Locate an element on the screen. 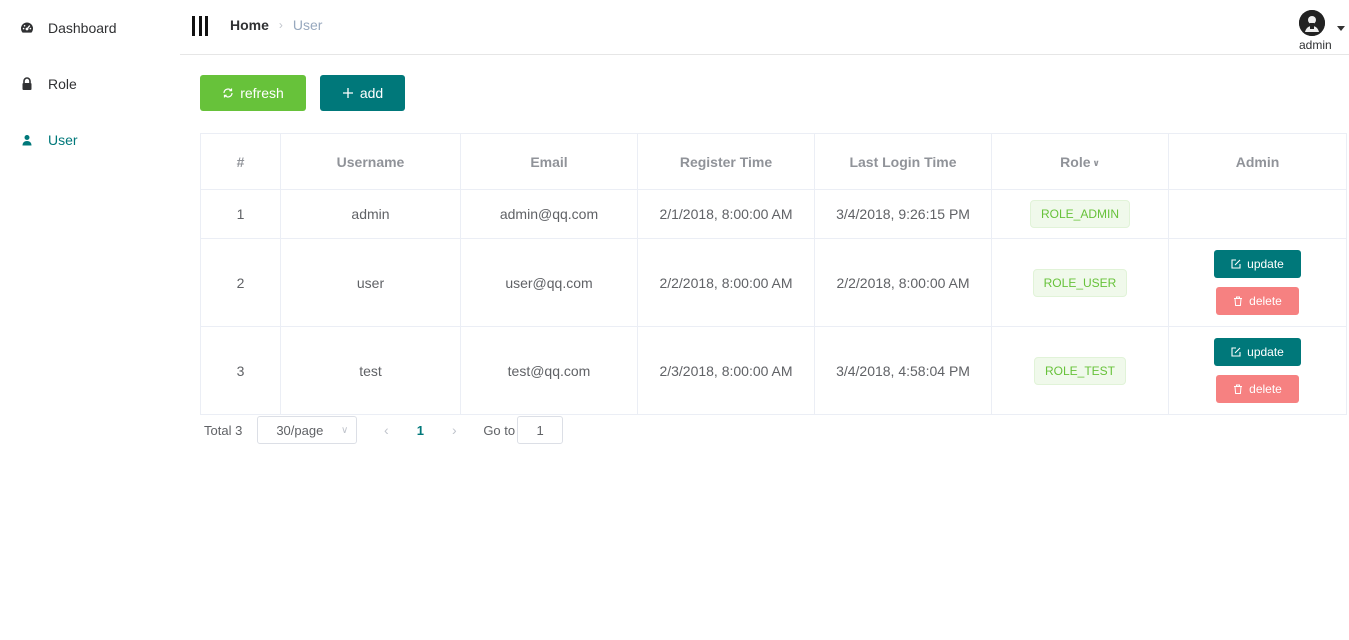 The width and height of the screenshot is (1349, 640). cell-username: admin is located at coordinates (370, 214).